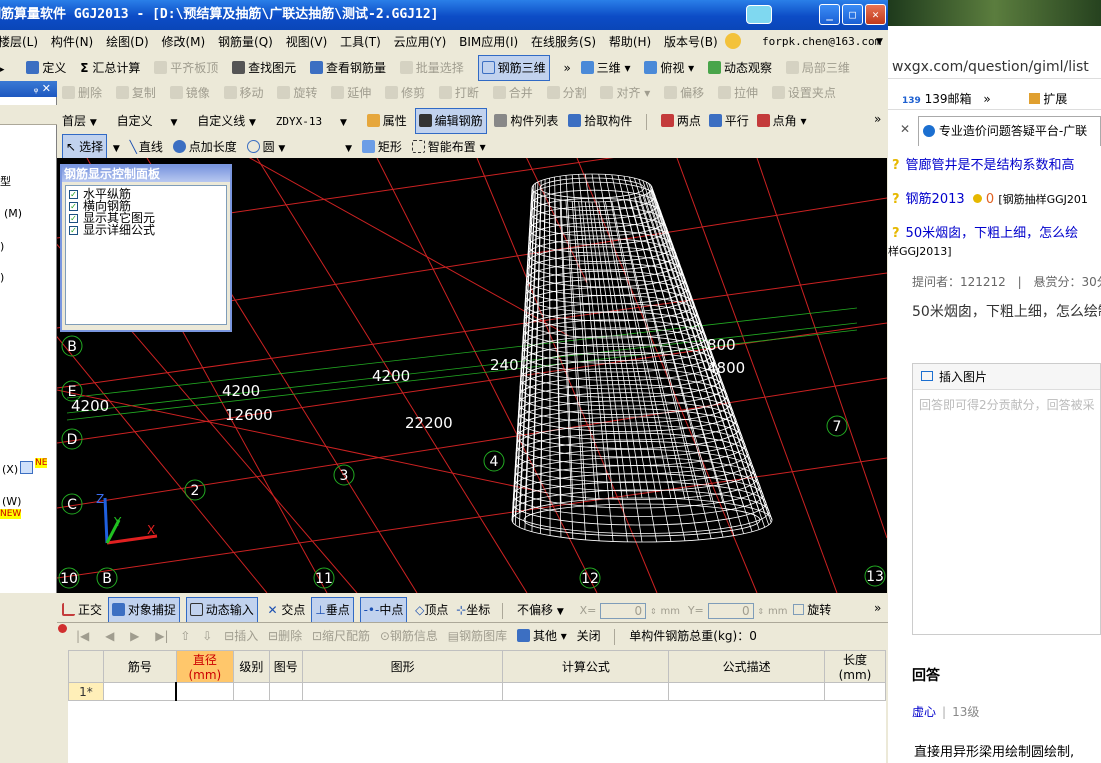 The width and height of the screenshot is (1101, 763). Describe the element at coordinates (143, 610) in the screenshot. I see `object-snap-button: 对象捕捉` at that location.